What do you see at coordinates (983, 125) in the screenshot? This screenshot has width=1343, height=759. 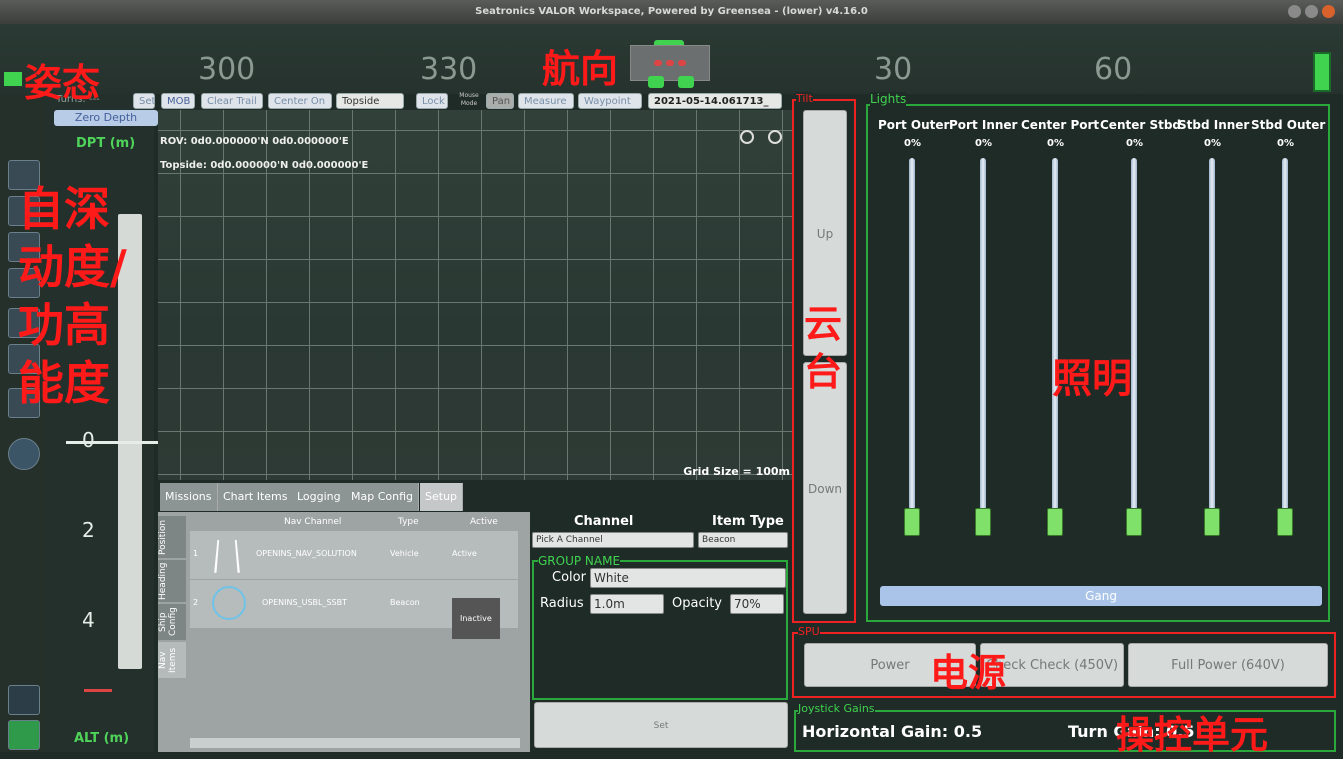 I see `light-label: Port Inner` at bounding box center [983, 125].